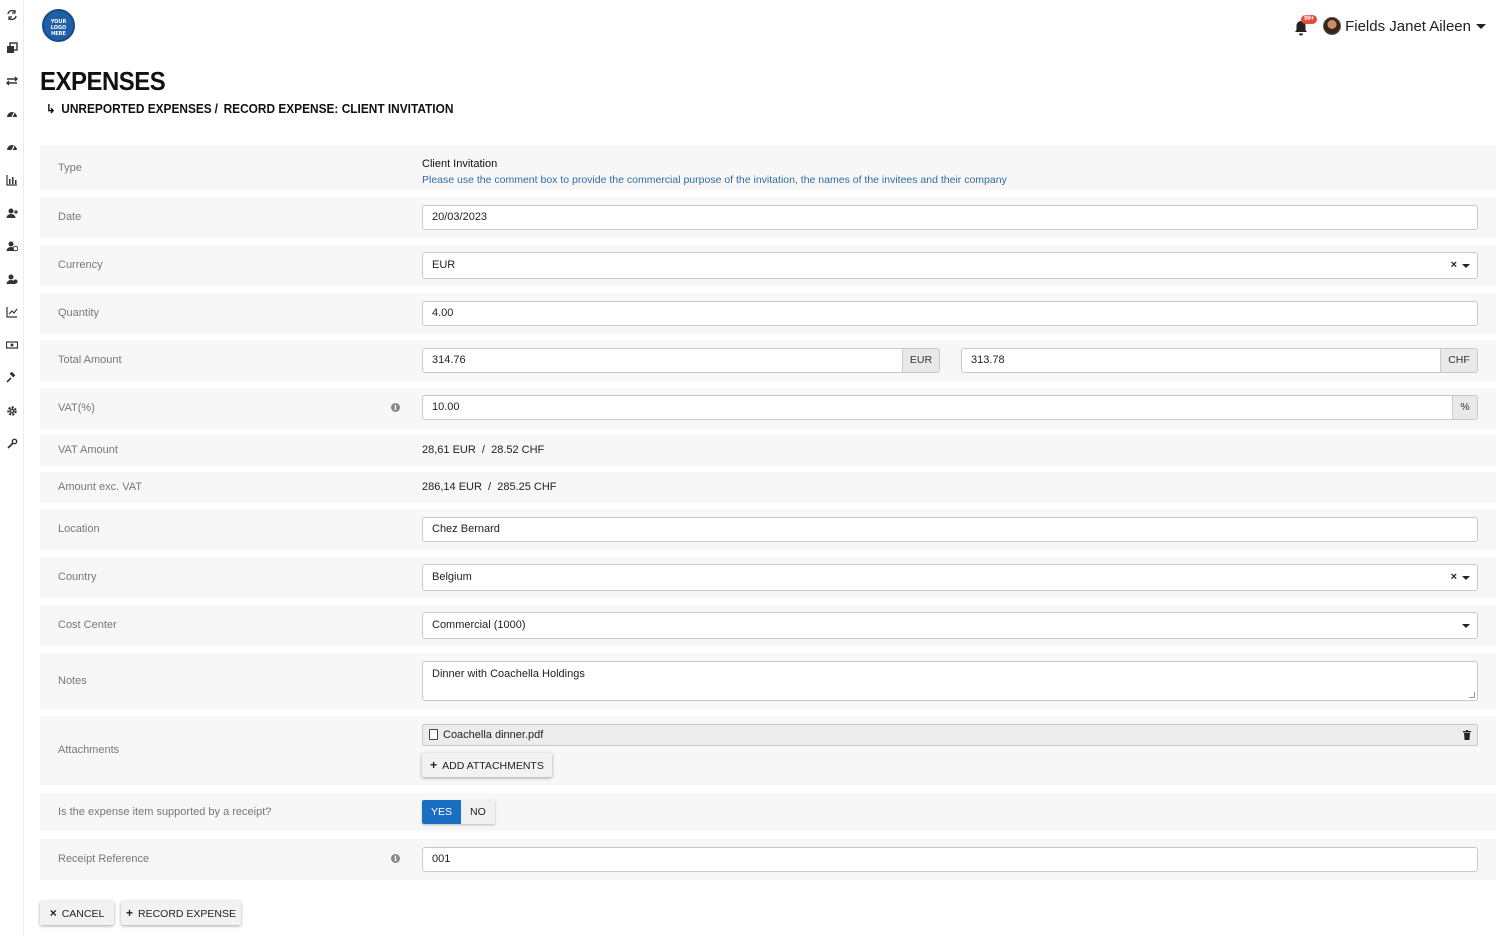 This screenshot has width=1500, height=936. Describe the element at coordinates (1467, 735) in the screenshot. I see `trash-icon` at that location.